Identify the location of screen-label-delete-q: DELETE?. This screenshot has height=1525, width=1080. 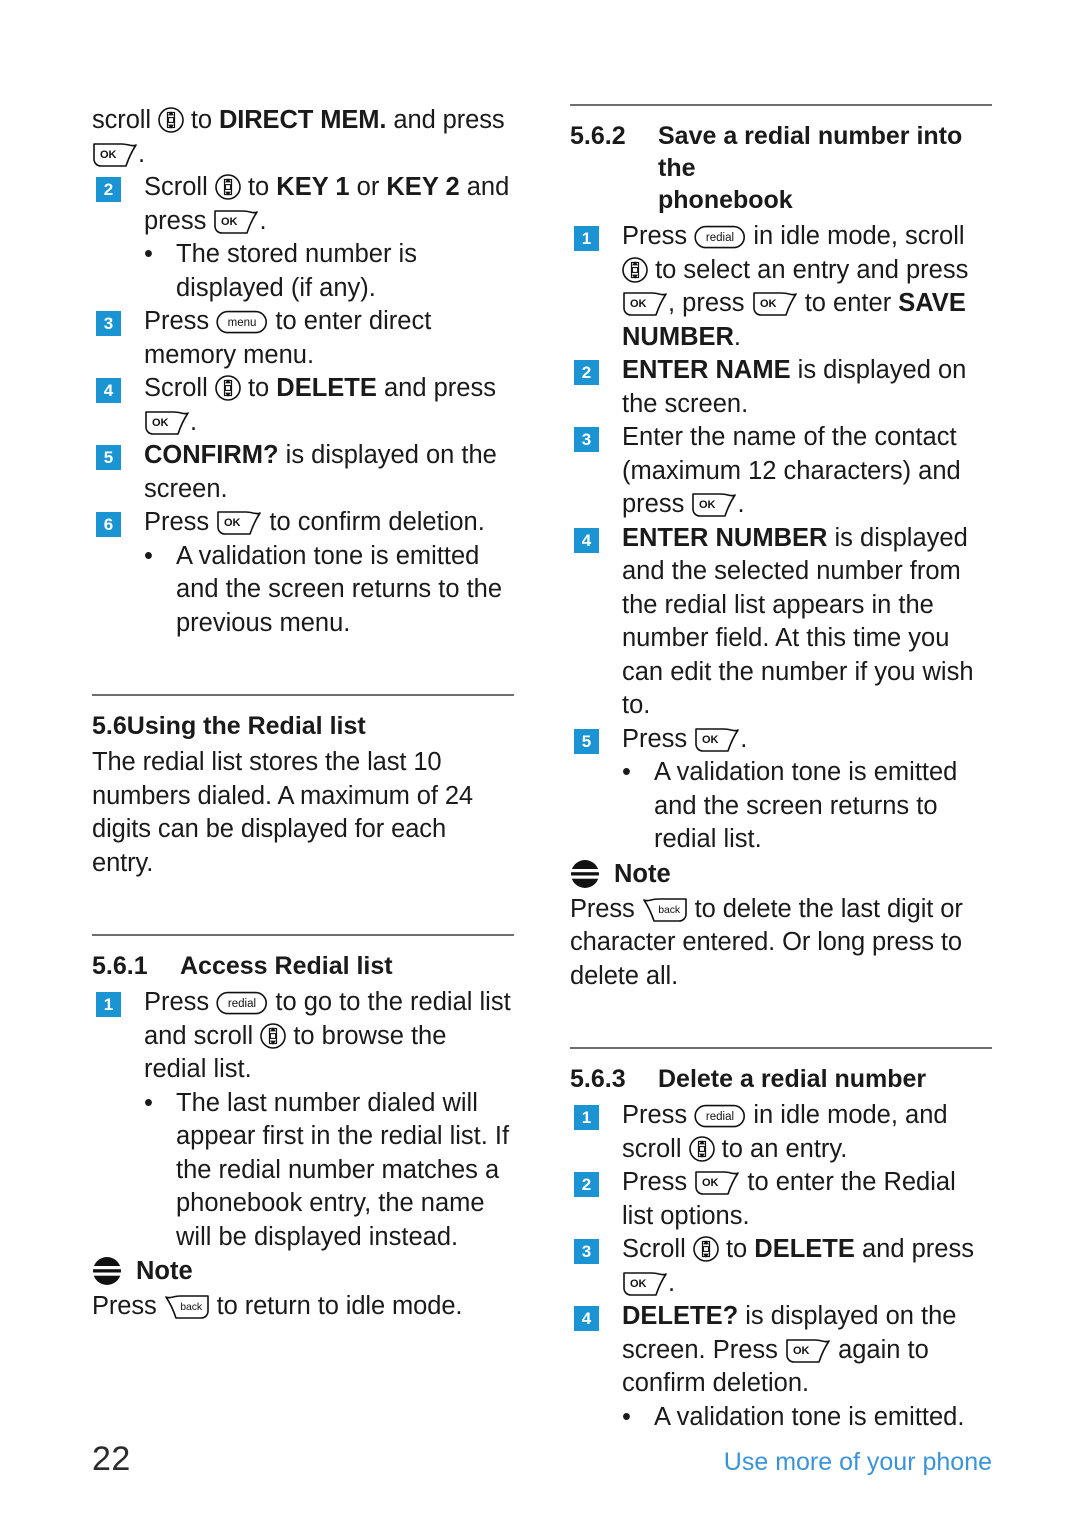
(680, 1316).